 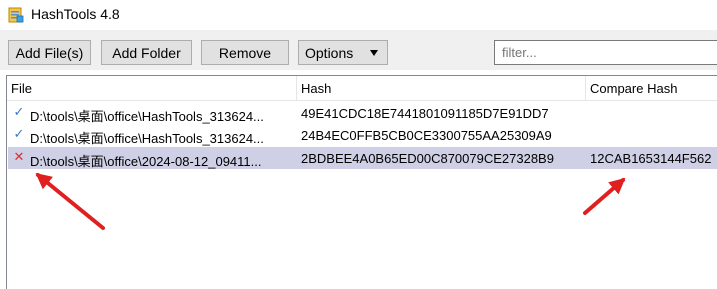 What do you see at coordinates (75, 14) in the screenshot?
I see `window-title: HashTools 4.8` at bounding box center [75, 14].